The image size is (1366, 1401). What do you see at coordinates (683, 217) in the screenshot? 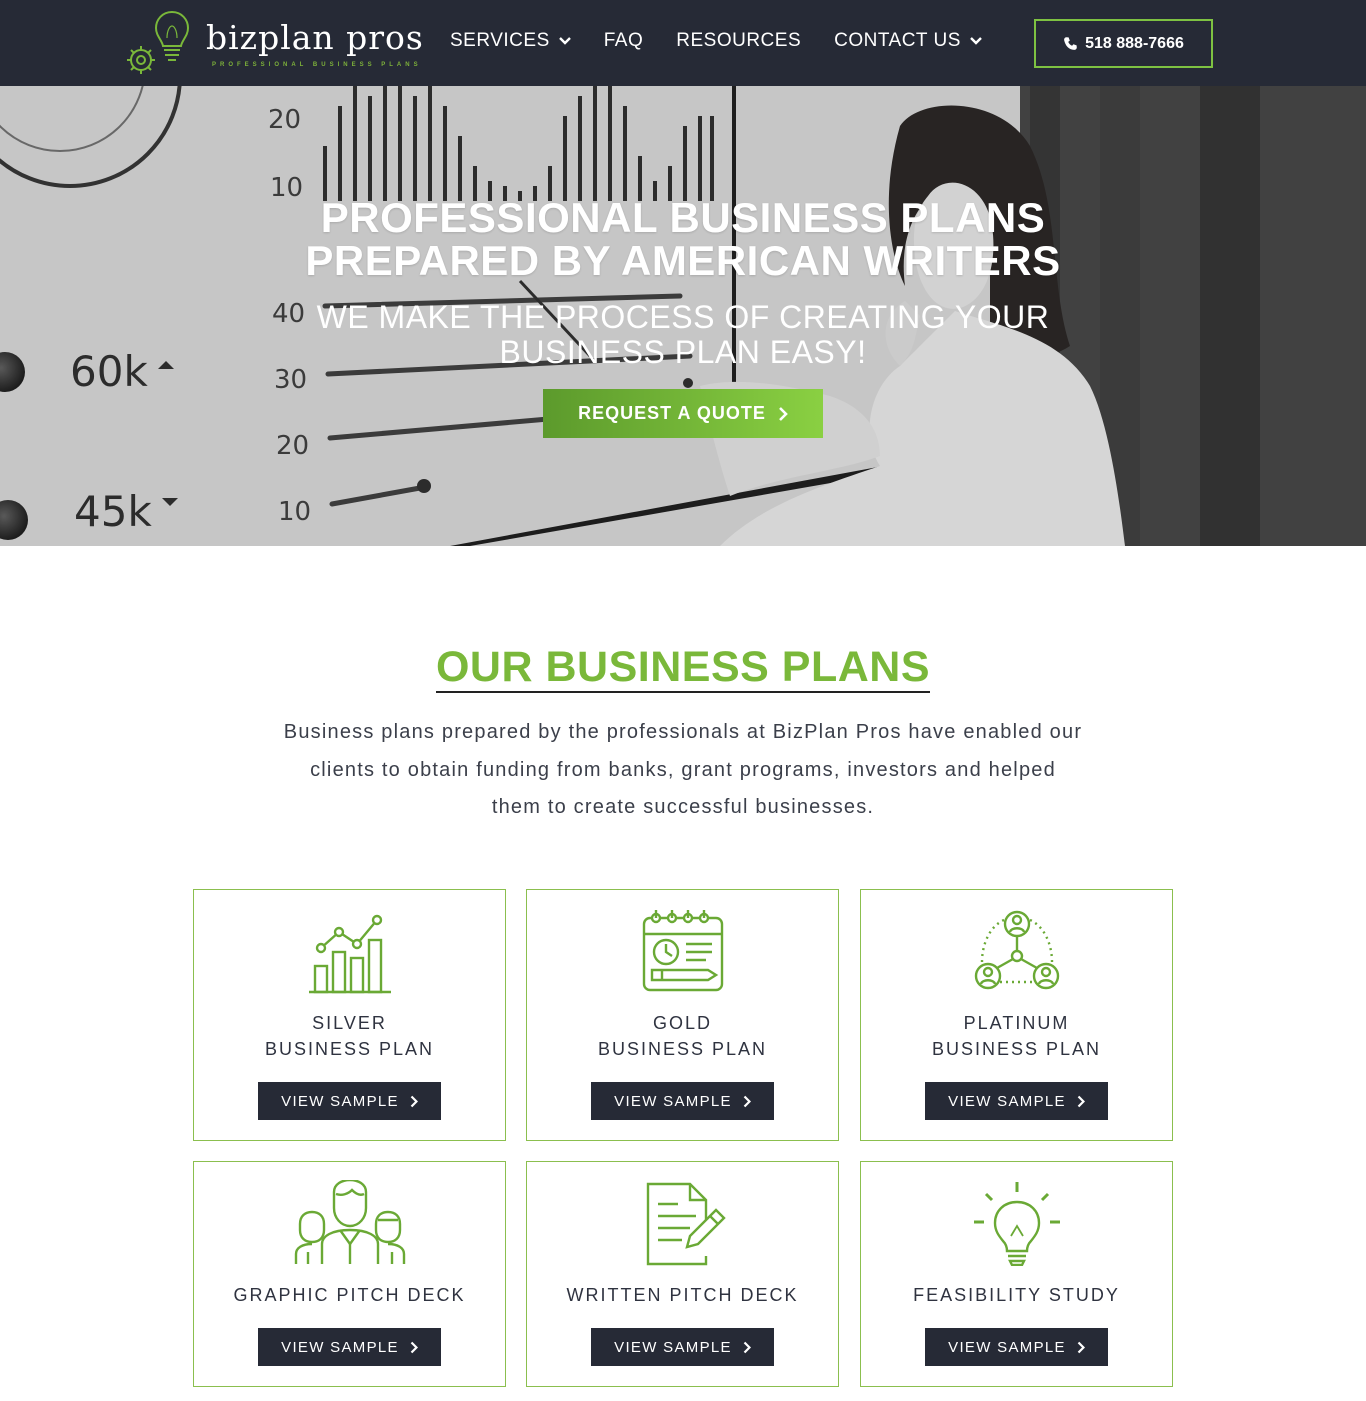
I see `hero-title-line1: PROFESSIONAL BUSINESS PLANS` at bounding box center [683, 217].